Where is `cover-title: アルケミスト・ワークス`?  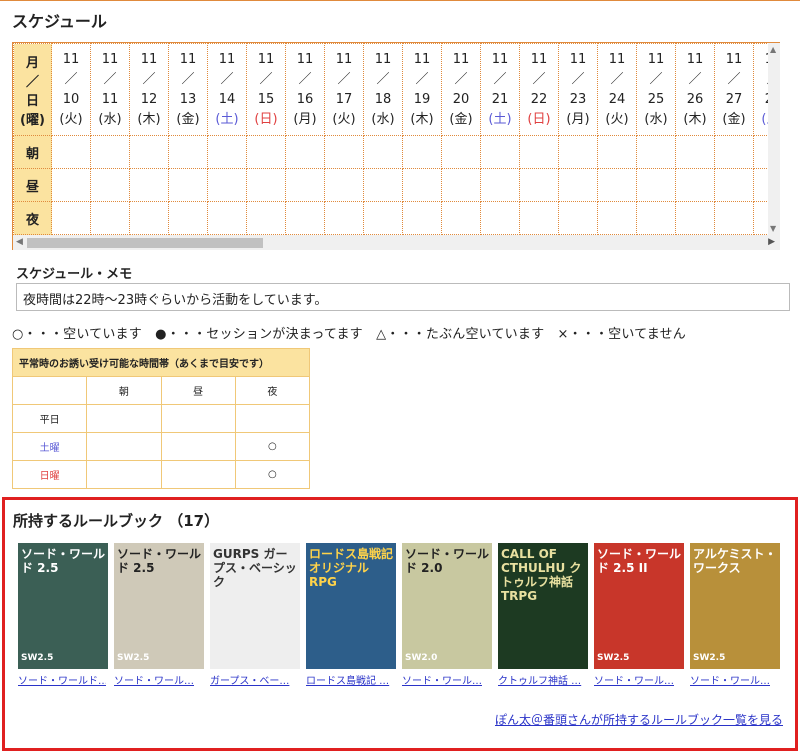
cover-title: アルケミスト・ワークス is located at coordinates (735, 561).